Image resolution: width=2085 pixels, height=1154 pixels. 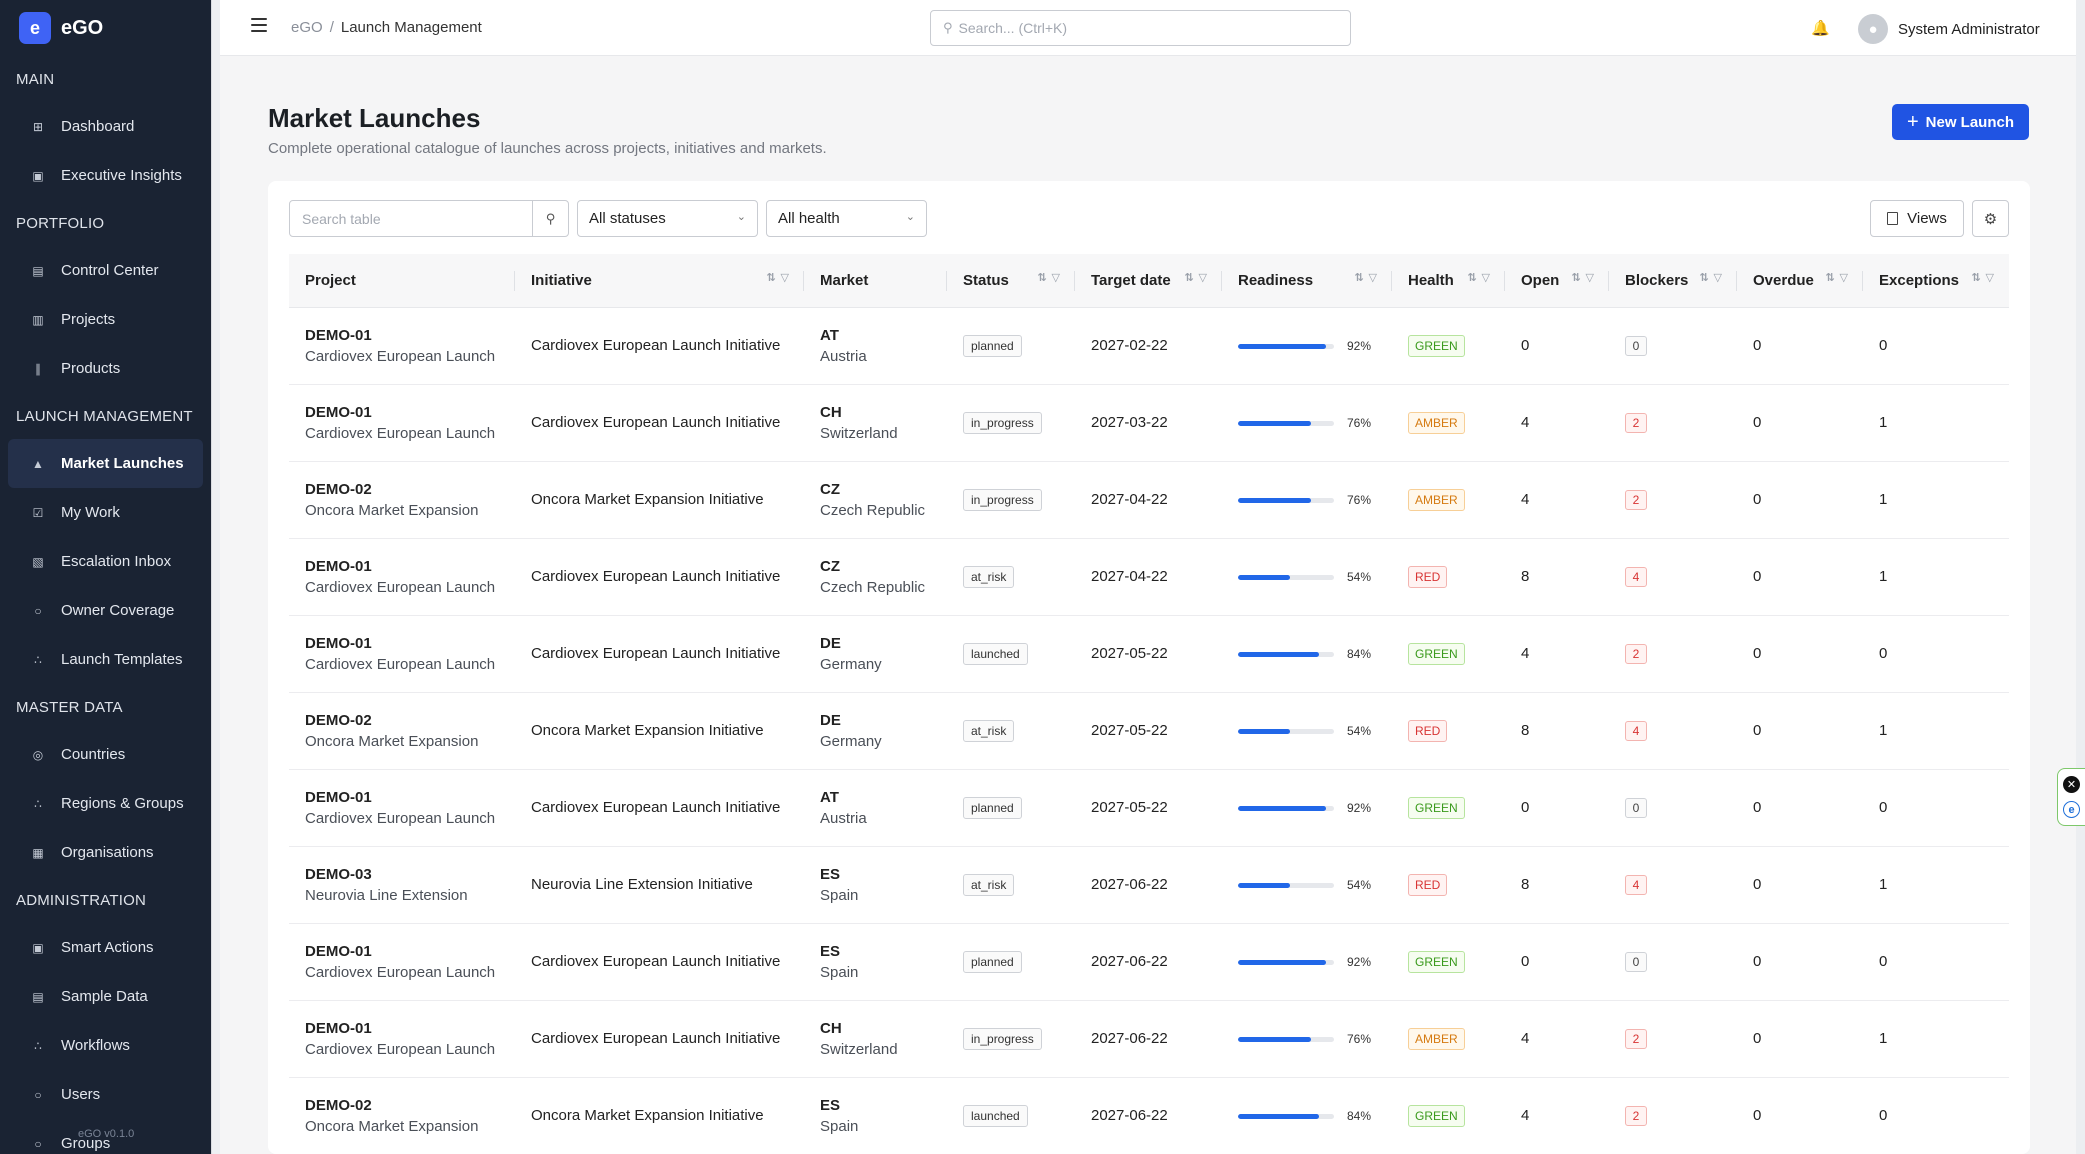 I want to click on column-header-blockers: Blockers ⇅▽, so click(x=1673, y=281).